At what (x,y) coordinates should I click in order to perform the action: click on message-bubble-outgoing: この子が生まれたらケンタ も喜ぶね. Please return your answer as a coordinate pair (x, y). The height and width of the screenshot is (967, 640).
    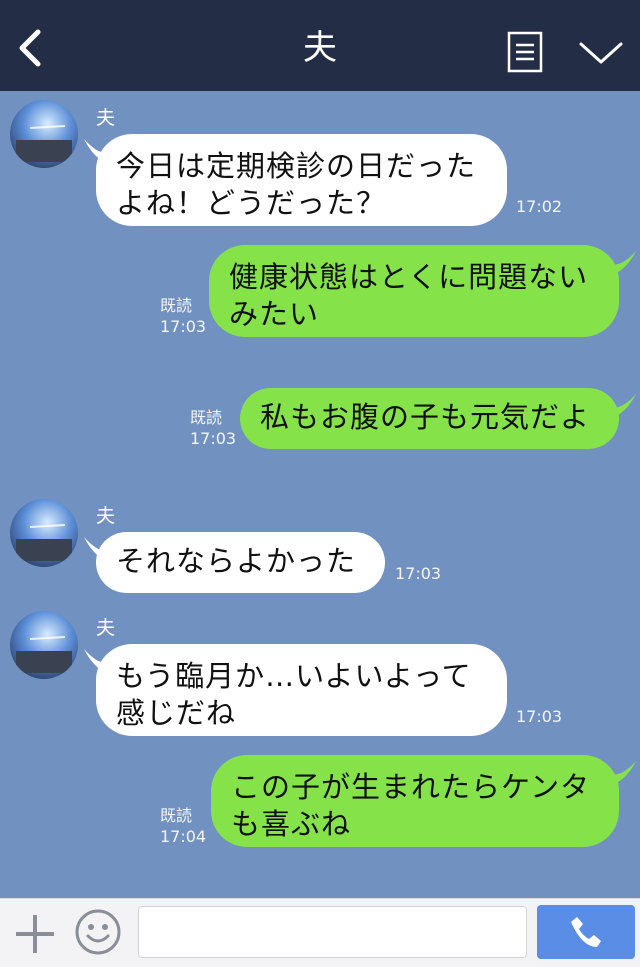
    Looking at the image, I should click on (415, 801).